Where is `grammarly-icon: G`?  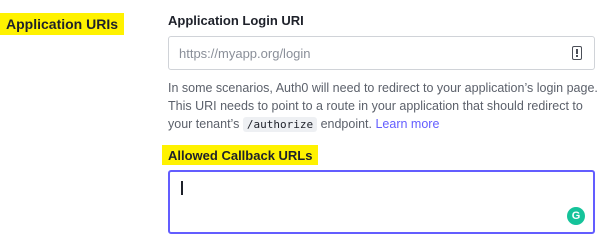
grammarly-icon: G is located at coordinates (576, 216).